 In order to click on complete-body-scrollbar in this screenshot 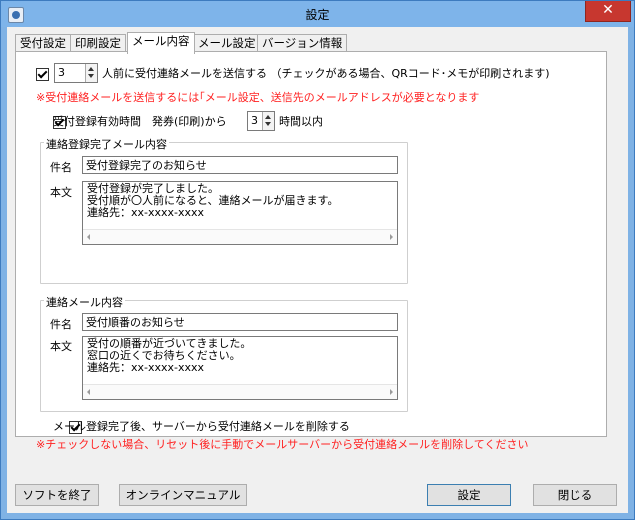, I will do `click(240, 236)`.